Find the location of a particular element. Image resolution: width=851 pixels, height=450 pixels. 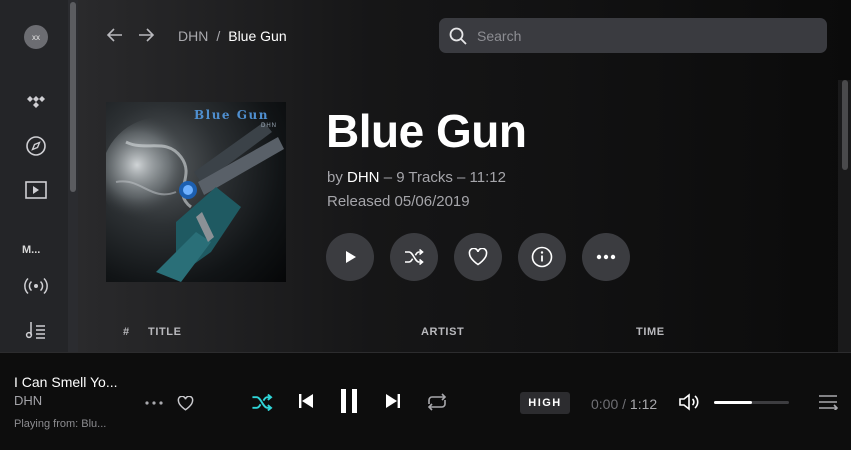

track-options-button is located at coordinates (154, 403).